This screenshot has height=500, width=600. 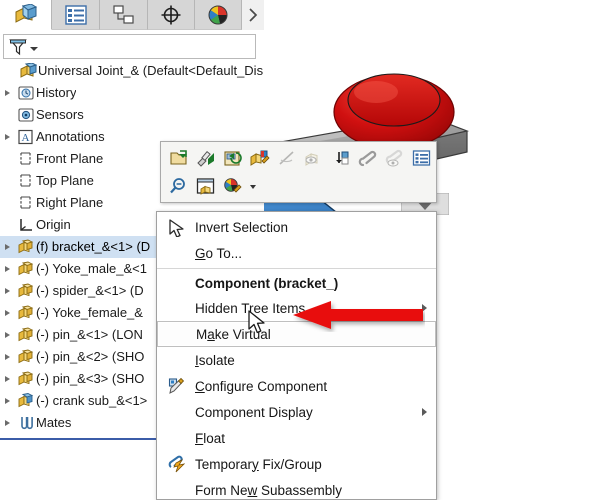 What do you see at coordinates (296, 283) in the screenshot?
I see `context-menu-section-header: Component (bracket_)` at bounding box center [296, 283].